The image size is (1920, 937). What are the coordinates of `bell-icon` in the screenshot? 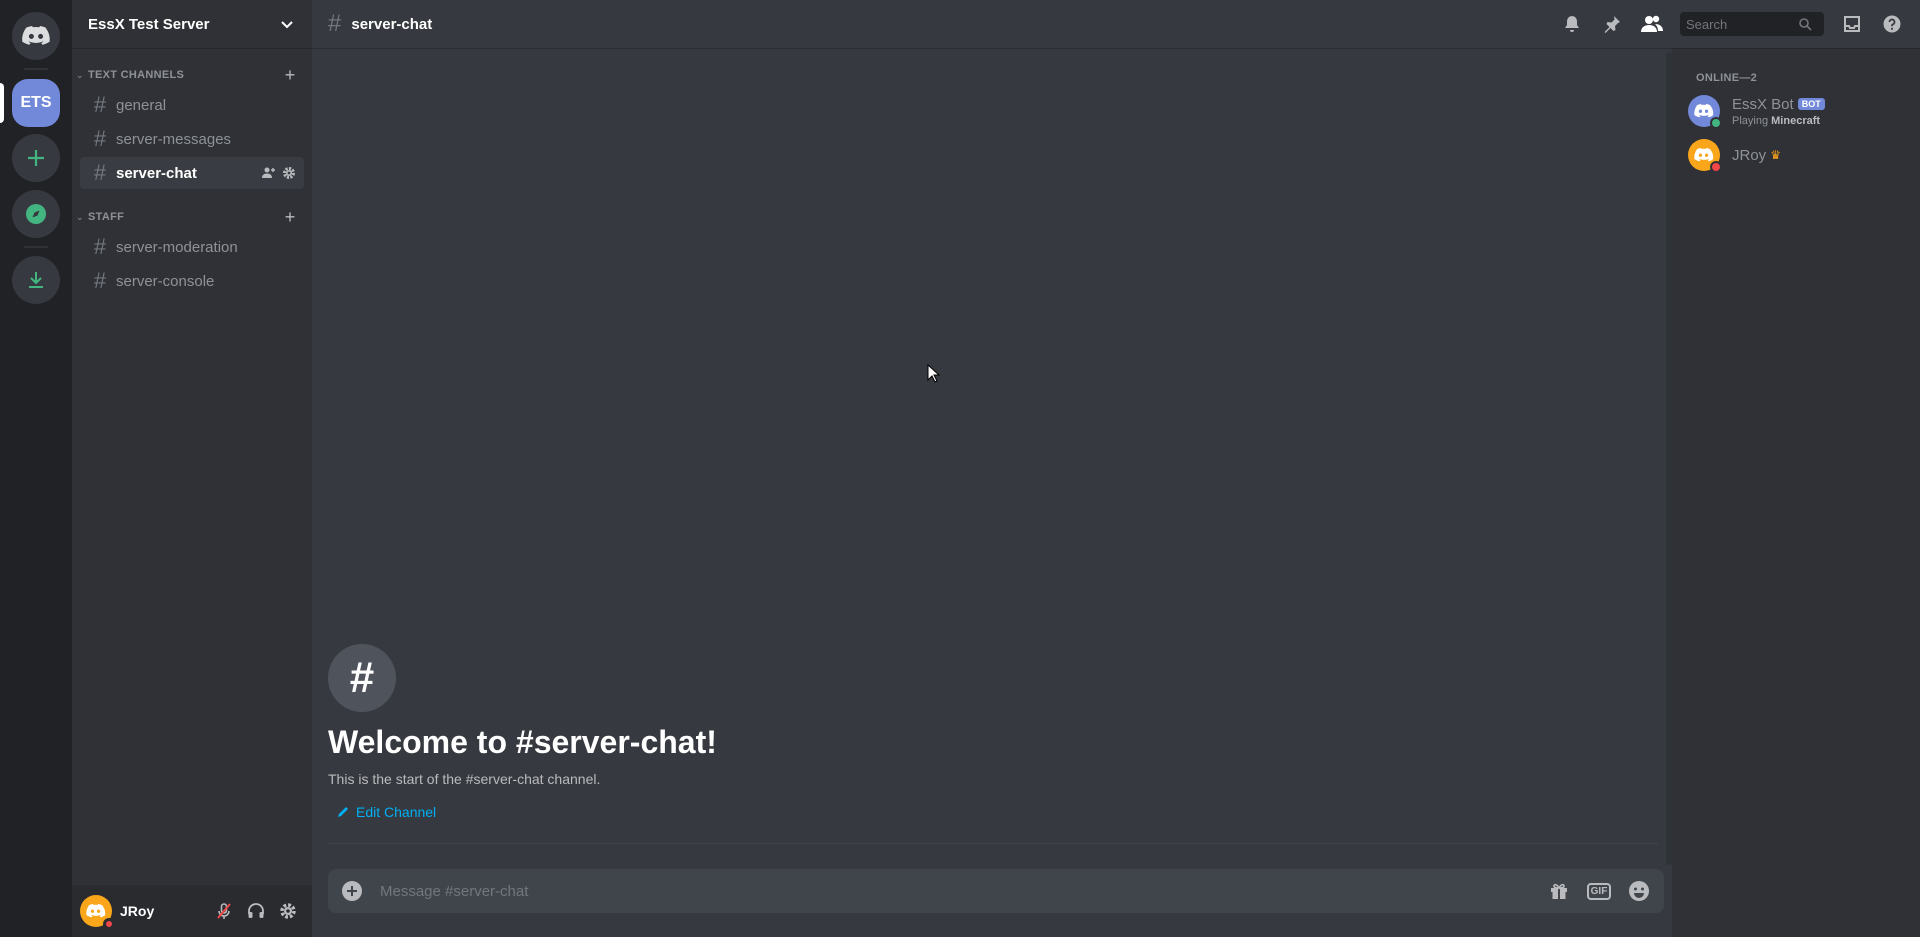 It's located at (1572, 24).